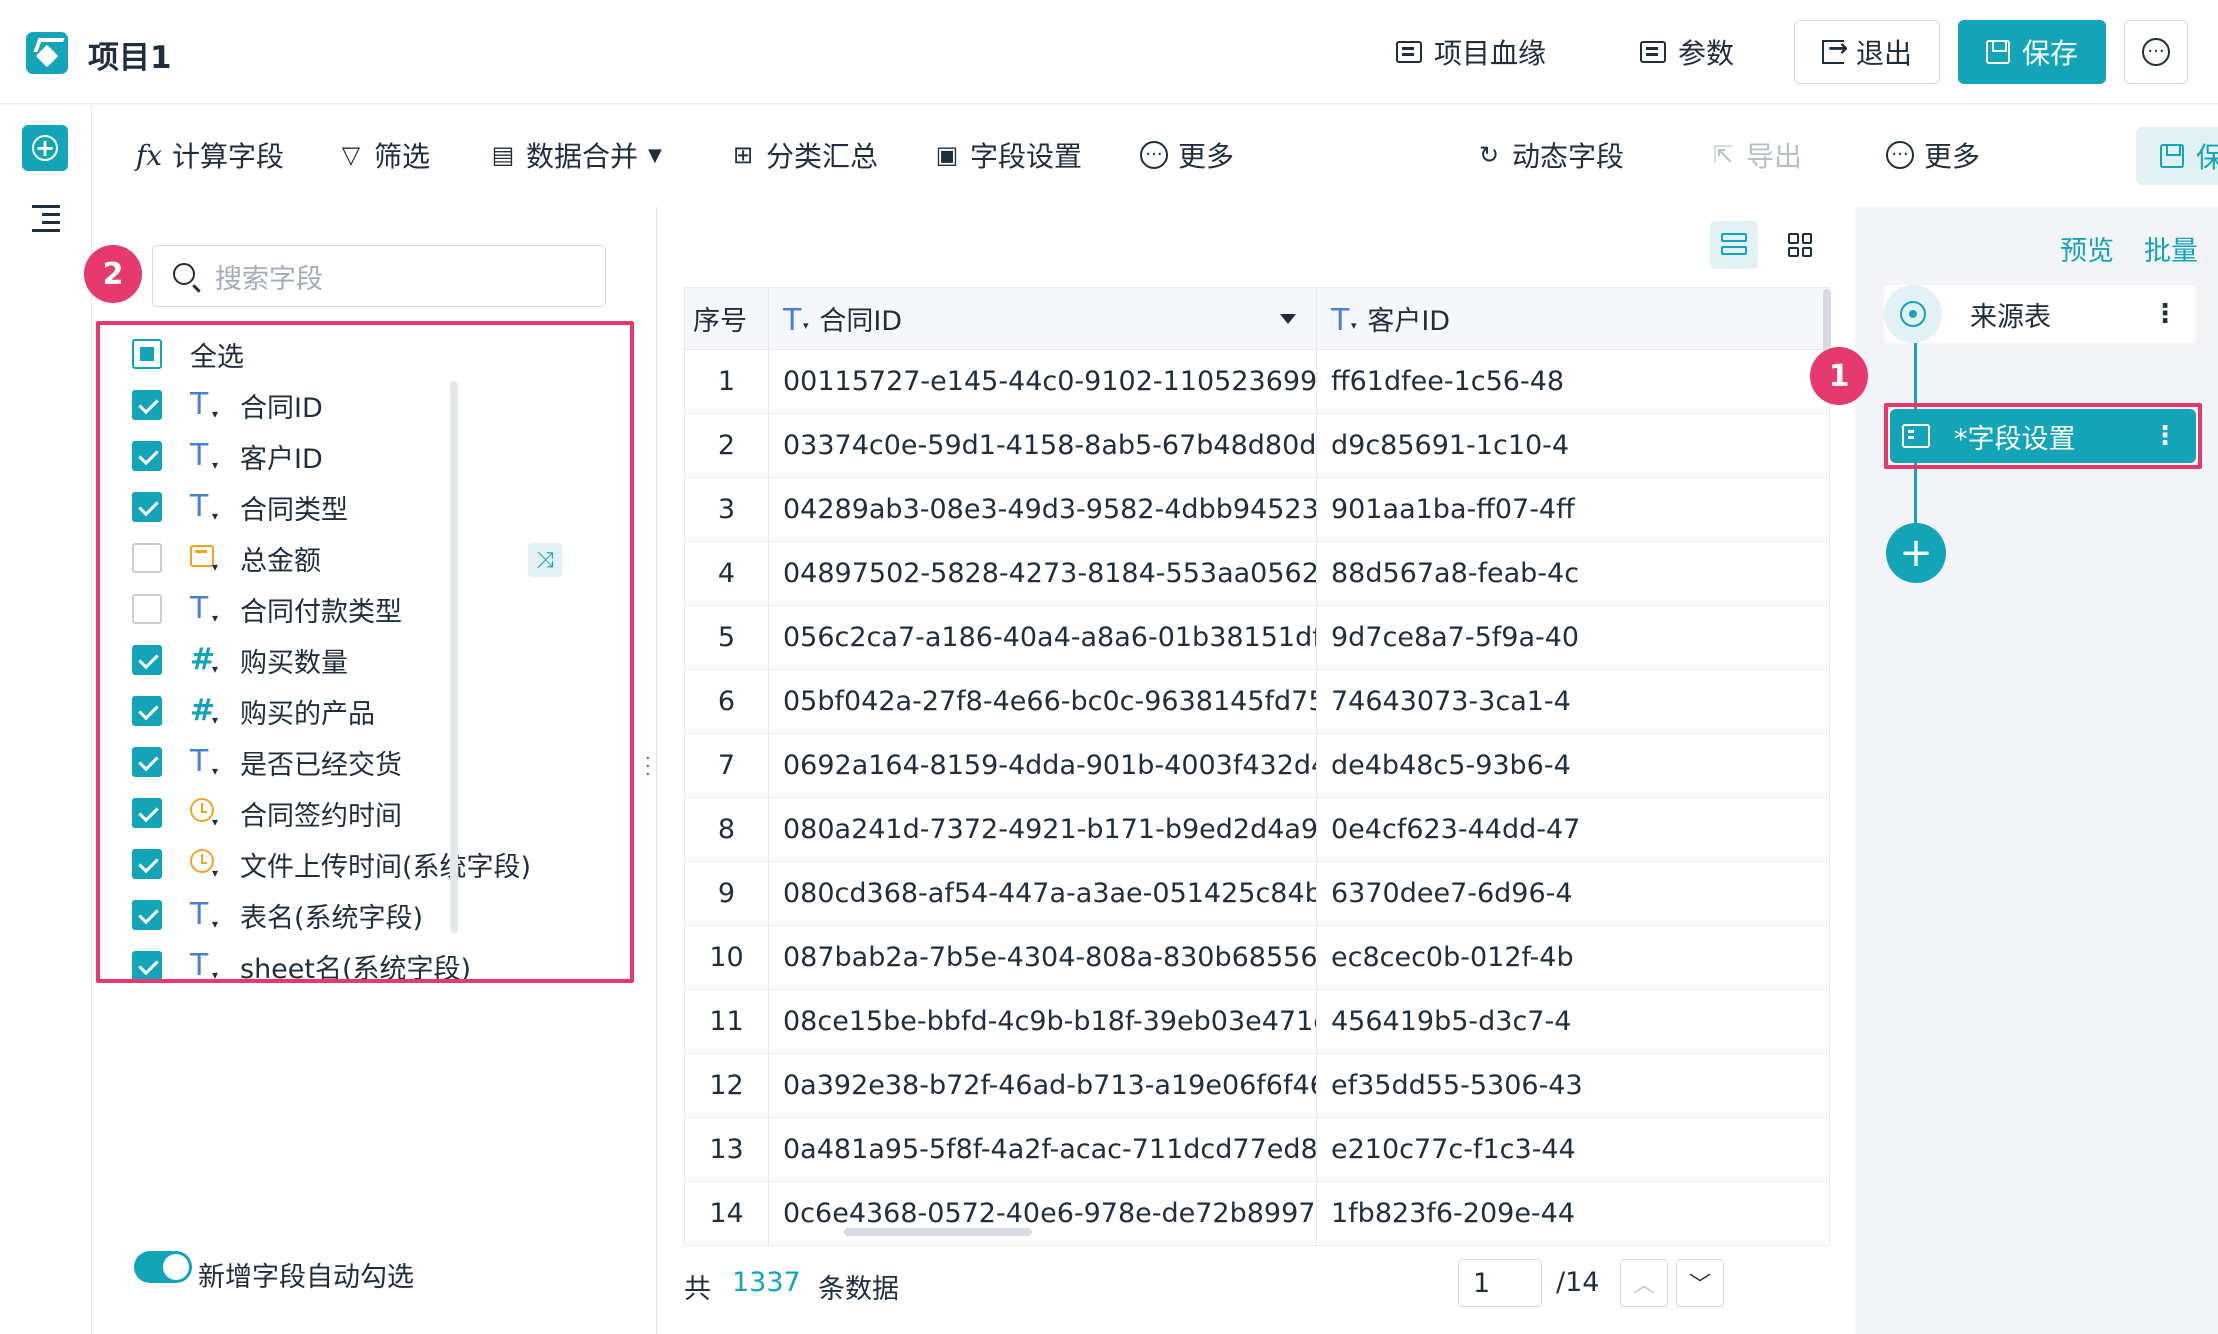 Image resolution: width=2218 pixels, height=1334 pixels. Describe the element at coordinates (1288, 319) in the screenshot. I see `sort-caret-icon` at that location.